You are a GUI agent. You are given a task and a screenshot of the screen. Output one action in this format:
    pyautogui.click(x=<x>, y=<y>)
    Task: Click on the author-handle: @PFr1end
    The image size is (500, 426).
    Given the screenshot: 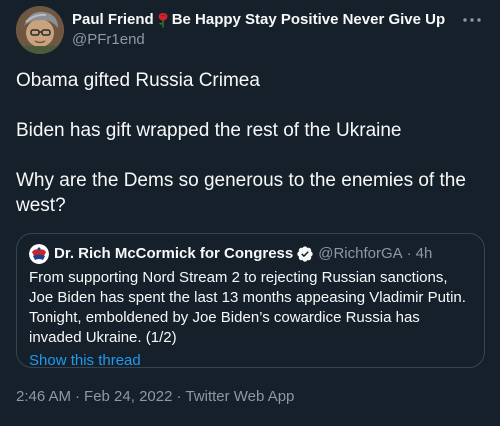 What is the action you would take?
    pyautogui.click(x=261, y=40)
    